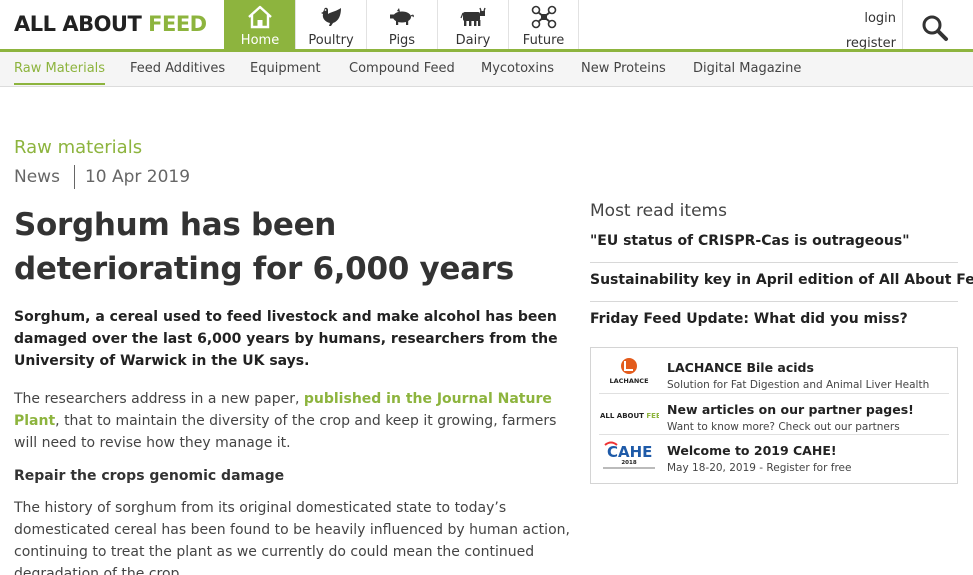 This screenshot has width=973, height=575. I want to click on category-future: Future, so click(543, 25).